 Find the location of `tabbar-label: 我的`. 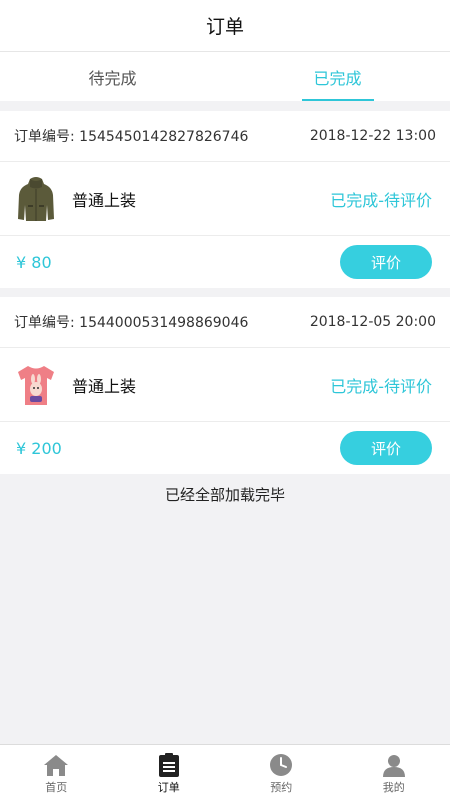

tabbar-label: 我的 is located at coordinates (393, 787).